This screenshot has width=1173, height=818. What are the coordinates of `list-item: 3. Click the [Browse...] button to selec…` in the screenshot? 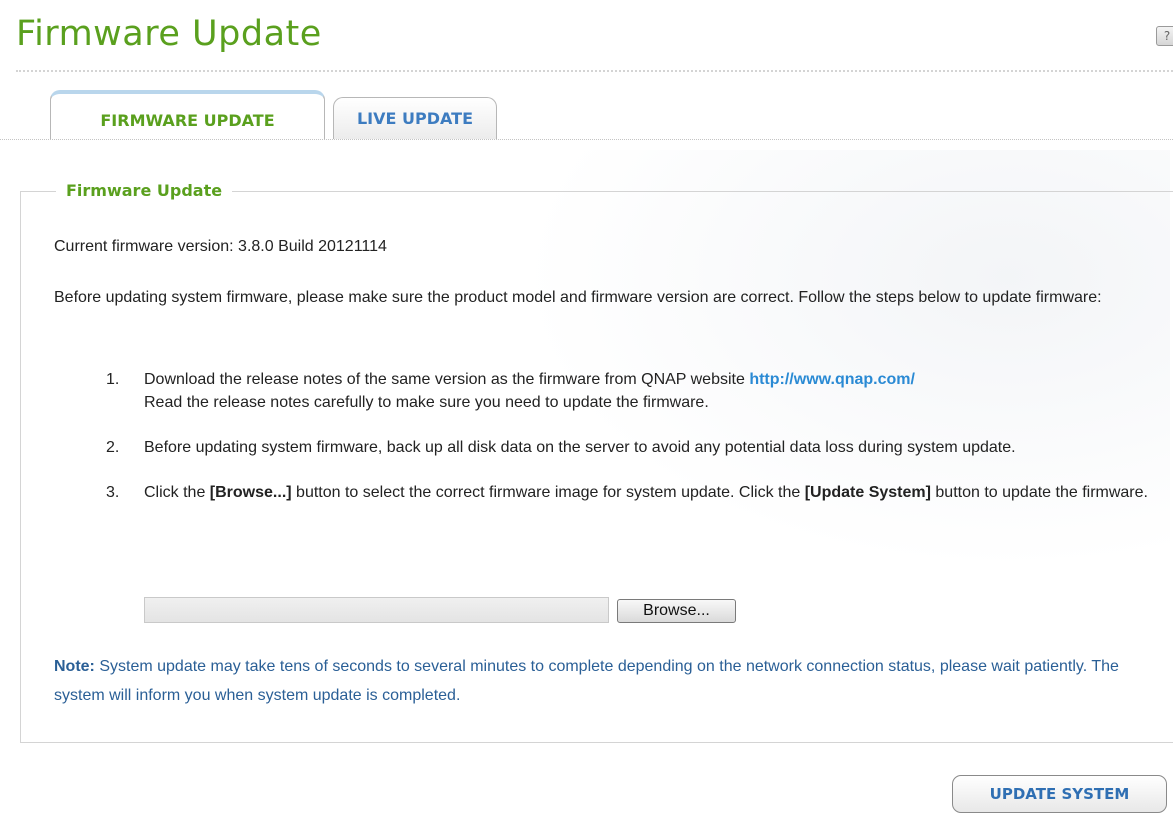 It's located at (604, 492).